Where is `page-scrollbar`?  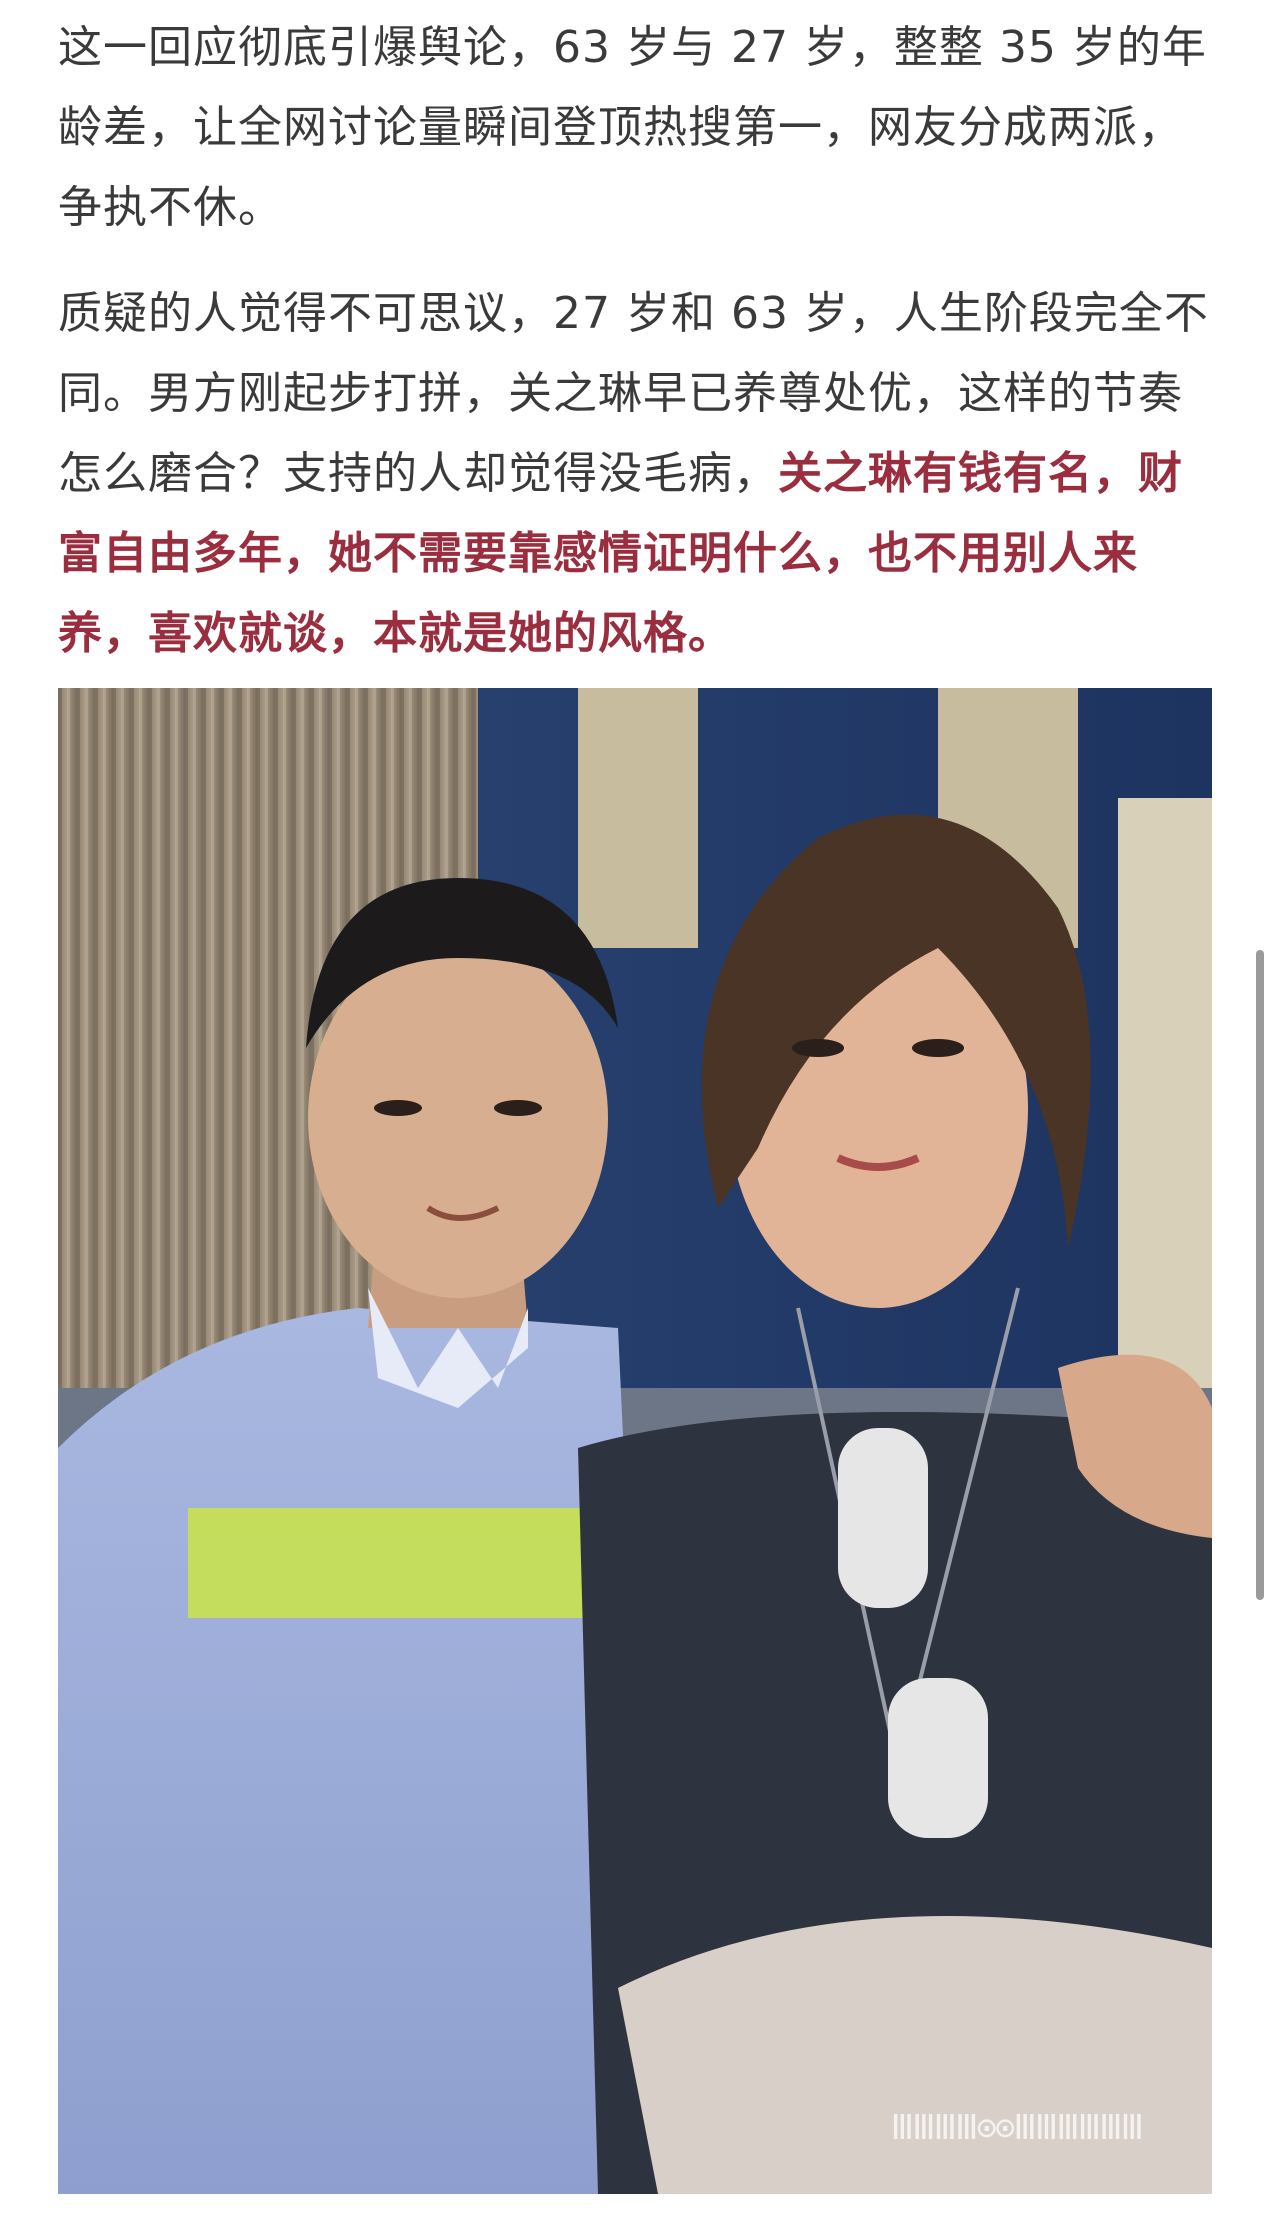
page-scrollbar is located at coordinates (1260, 1275).